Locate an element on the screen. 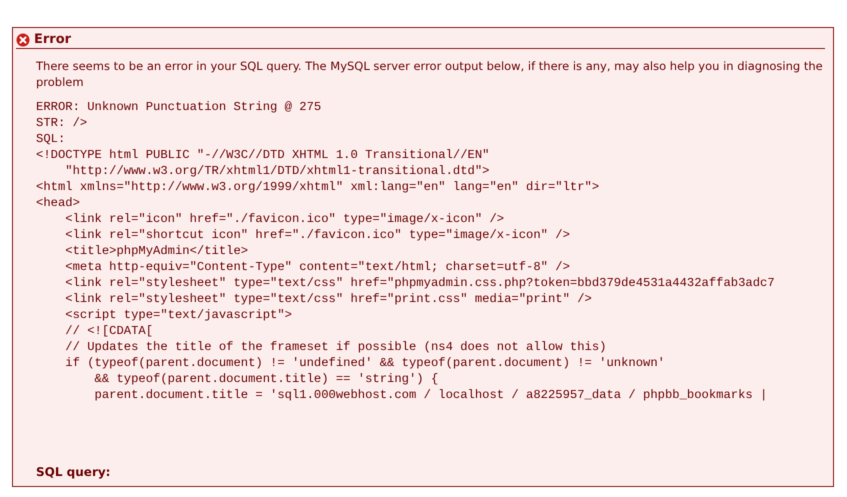 The width and height of the screenshot is (847, 497). code-line: if (typeof(parent.document) != 'undefined' && typeof(parent.document) != 'unknown' is located at coordinates (365, 363).